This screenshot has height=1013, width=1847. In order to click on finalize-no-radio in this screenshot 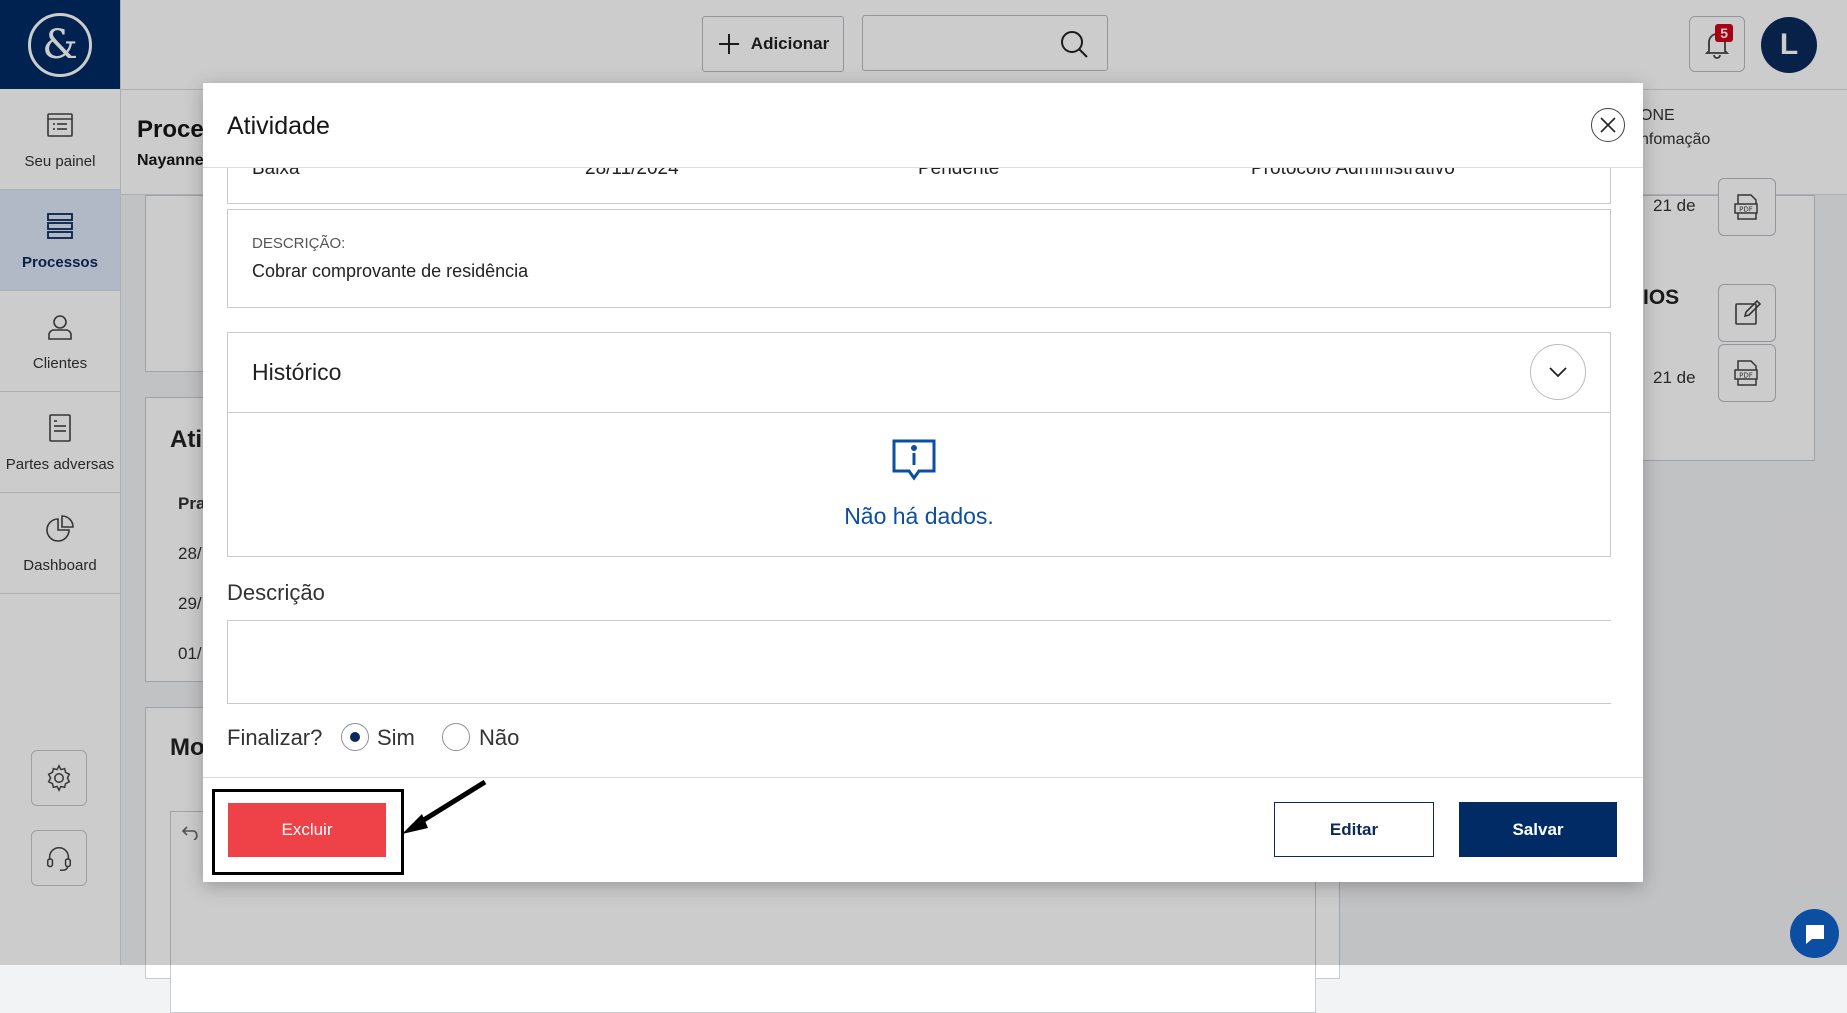, I will do `click(456, 737)`.